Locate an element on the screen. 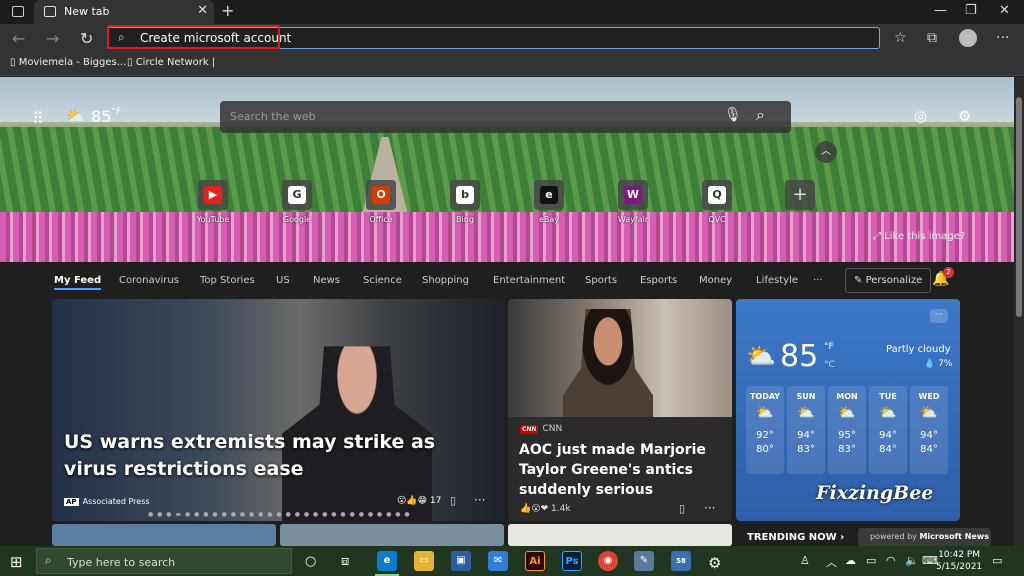  window-menu-icon is located at coordinates (18, 11).